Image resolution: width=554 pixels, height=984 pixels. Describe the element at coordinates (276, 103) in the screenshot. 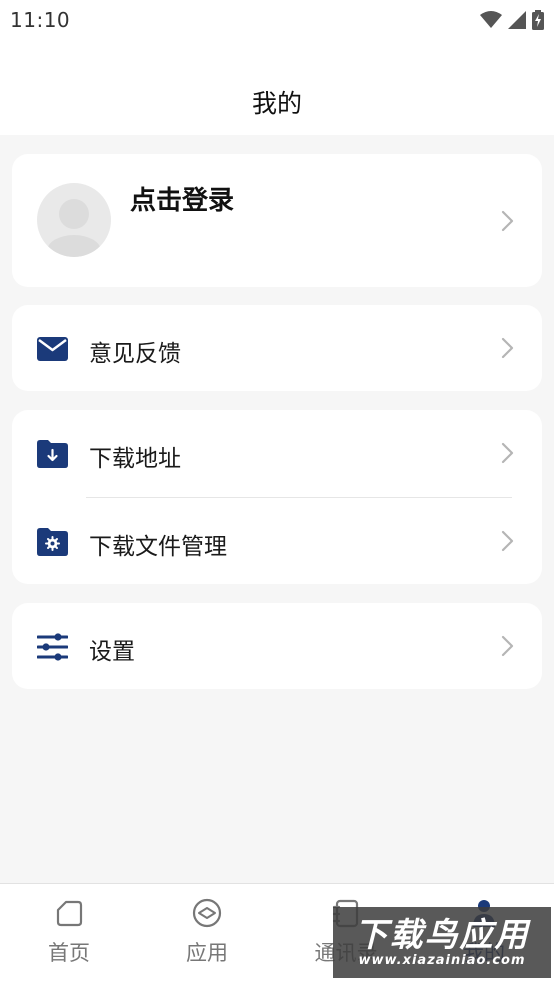

I see `page-title: 我的` at that location.